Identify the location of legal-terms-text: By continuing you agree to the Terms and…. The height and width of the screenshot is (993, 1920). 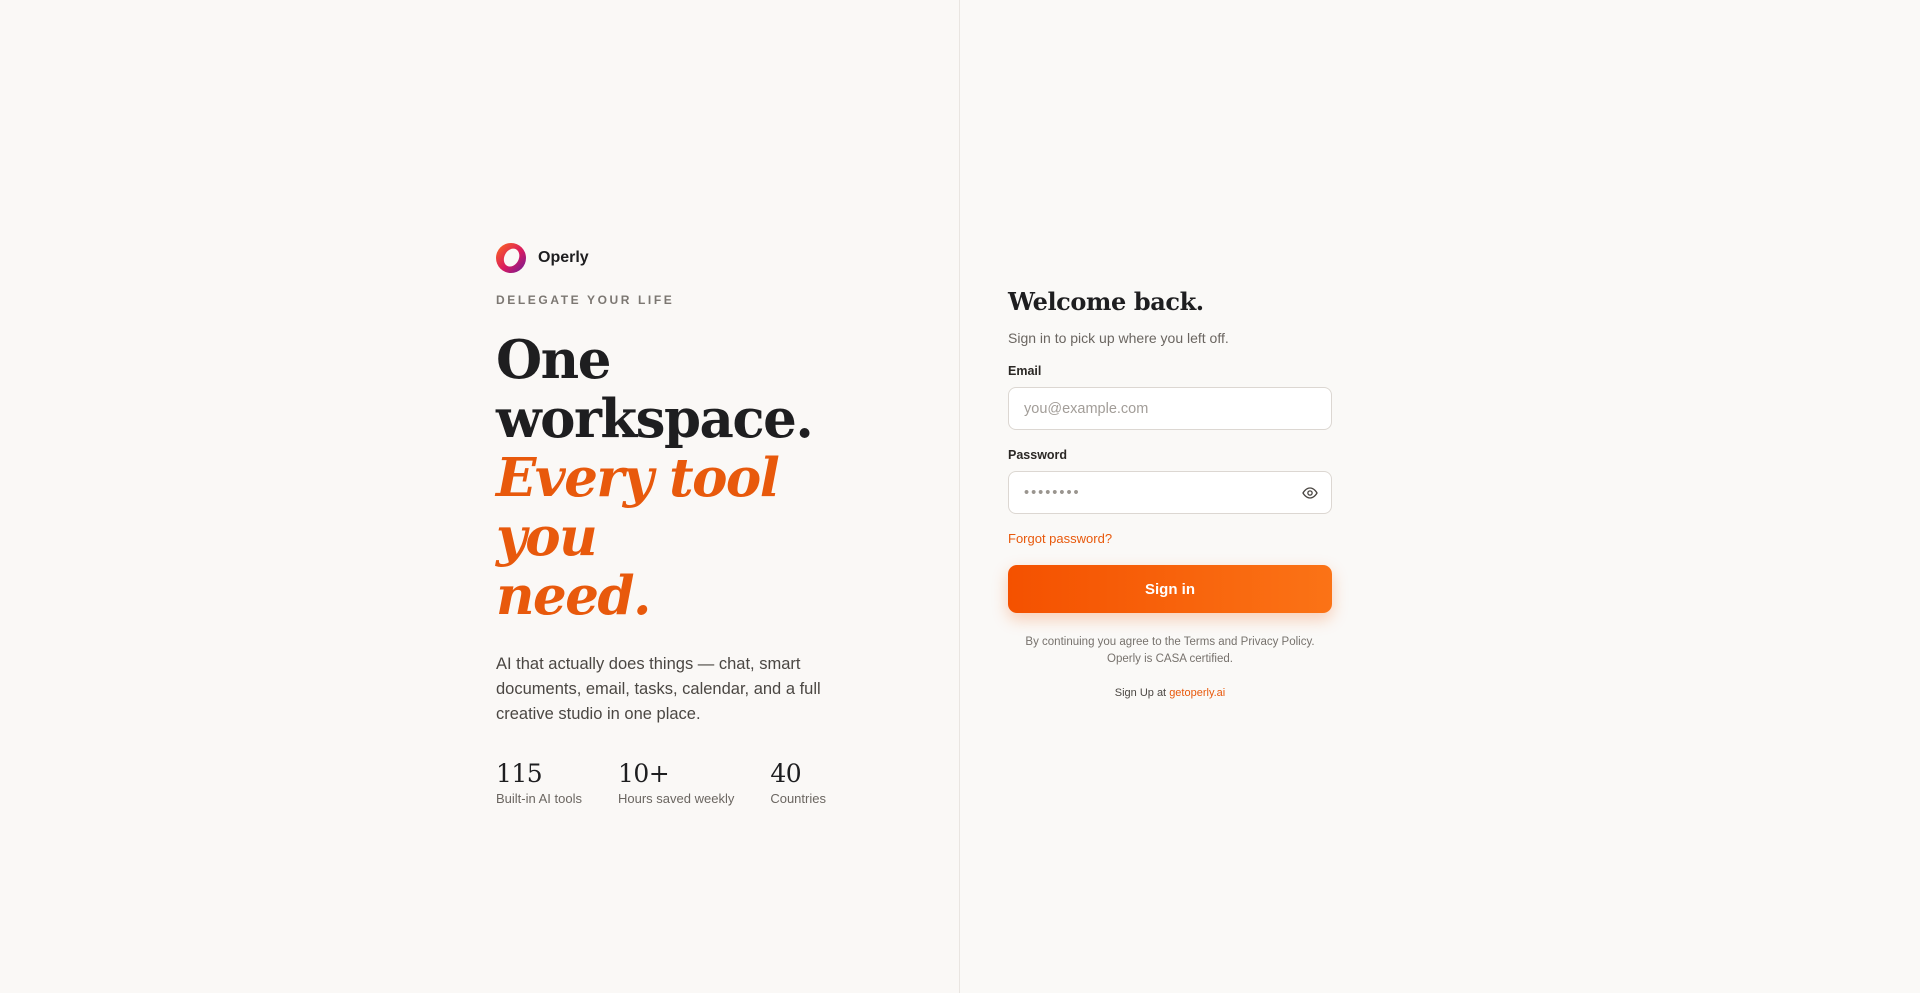
(1170, 642).